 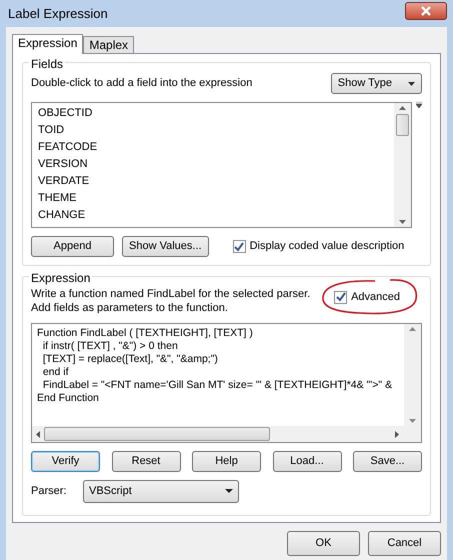 I want to click on expression-button: Reset, so click(x=146, y=461).